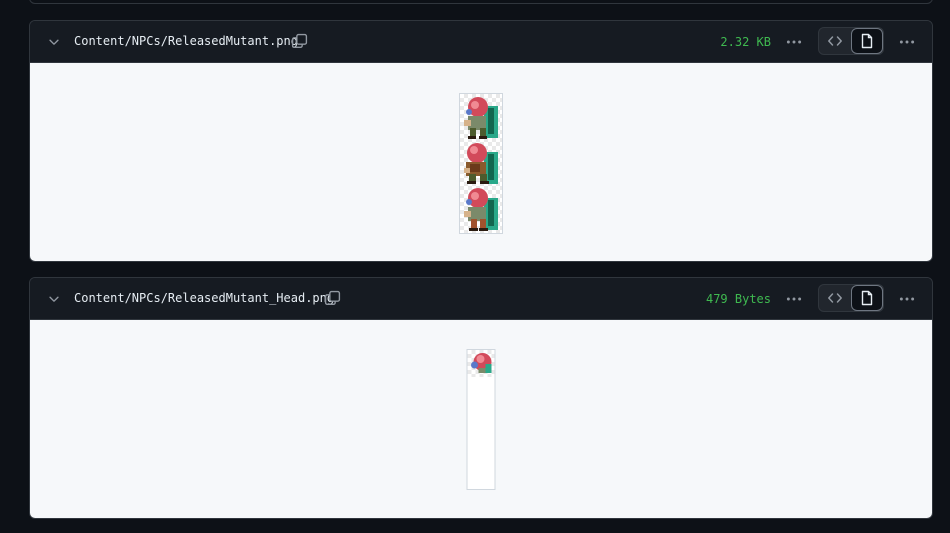 This screenshot has height=533, width=950. I want to click on sprite-image, so click(481, 163).